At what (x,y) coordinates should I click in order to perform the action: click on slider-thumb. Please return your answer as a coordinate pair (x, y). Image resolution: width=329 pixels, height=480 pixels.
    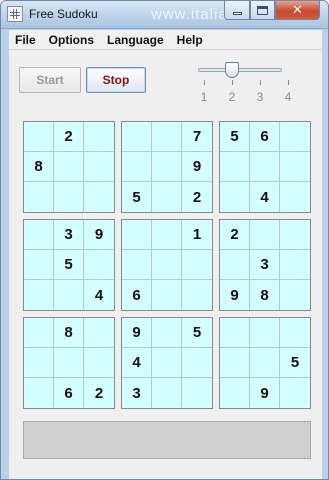
    Looking at the image, I should click on (232, 70).